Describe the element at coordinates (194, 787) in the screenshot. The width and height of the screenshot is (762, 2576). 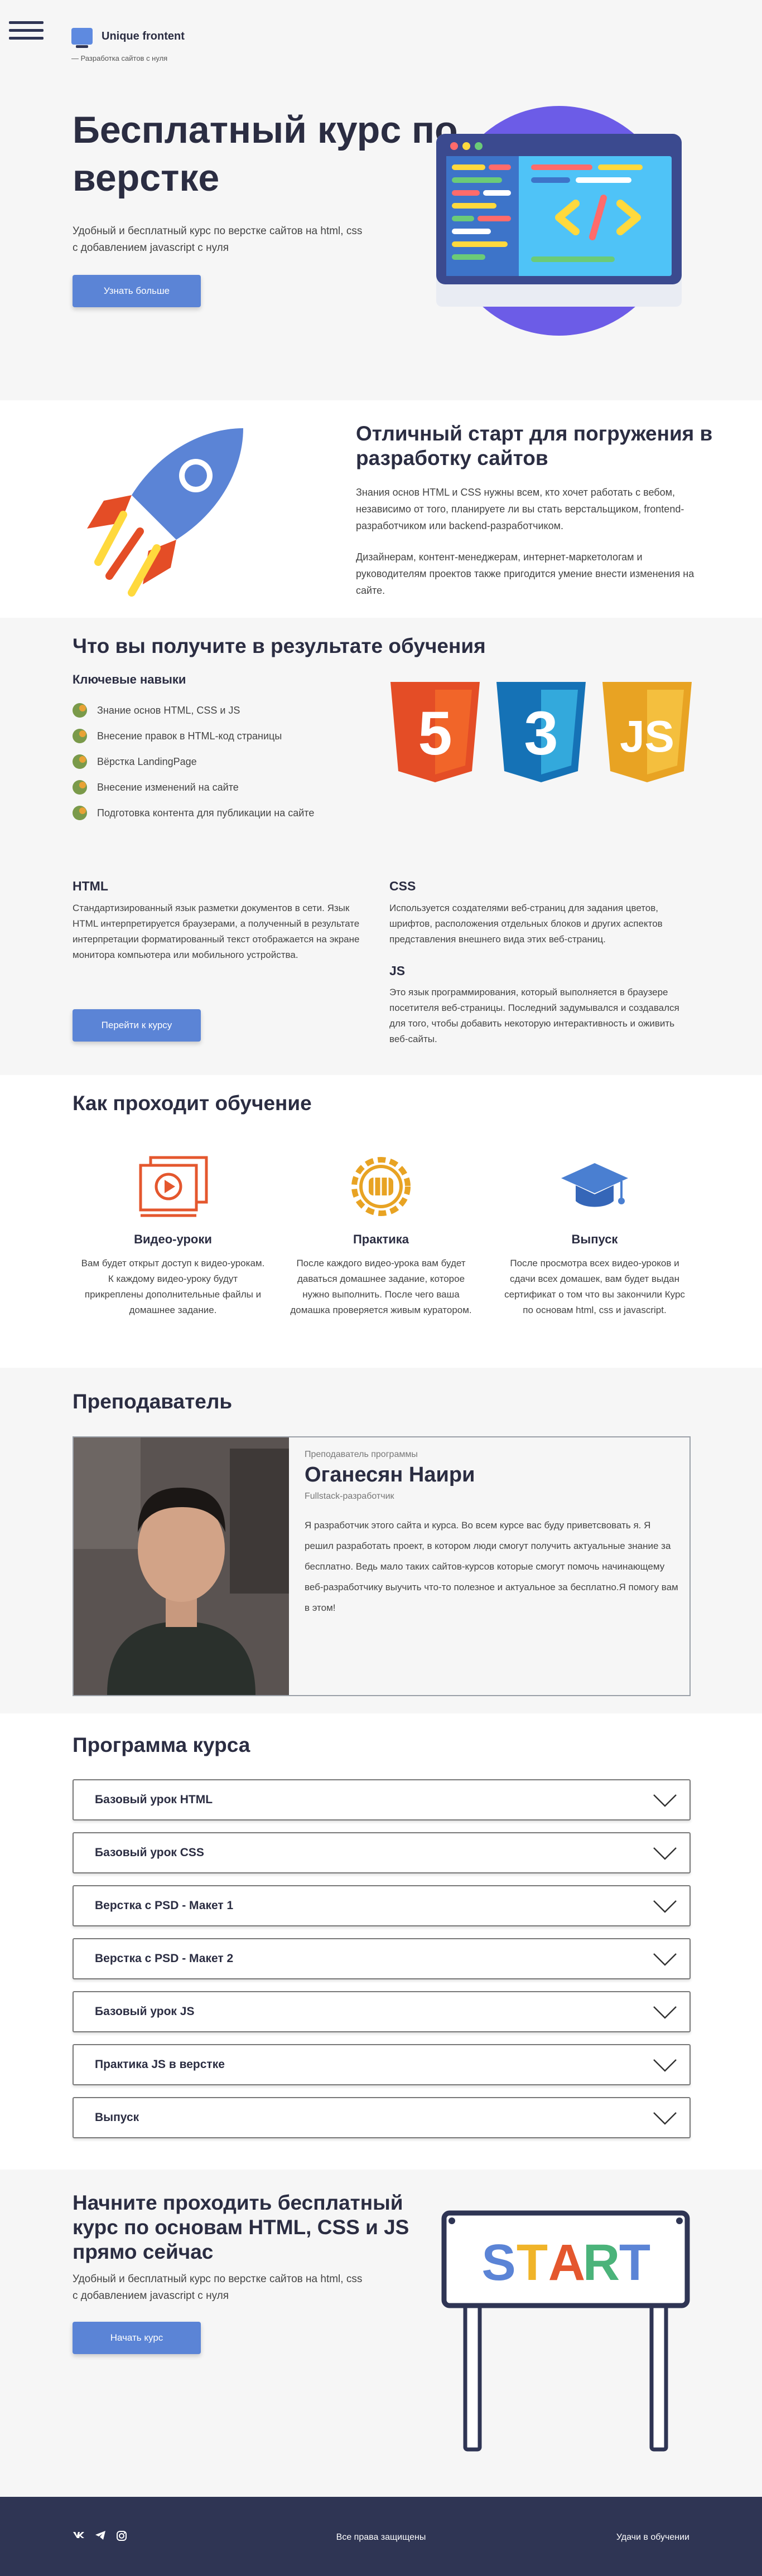
I see `list-item: Внесение изменений на сайте` at that location.